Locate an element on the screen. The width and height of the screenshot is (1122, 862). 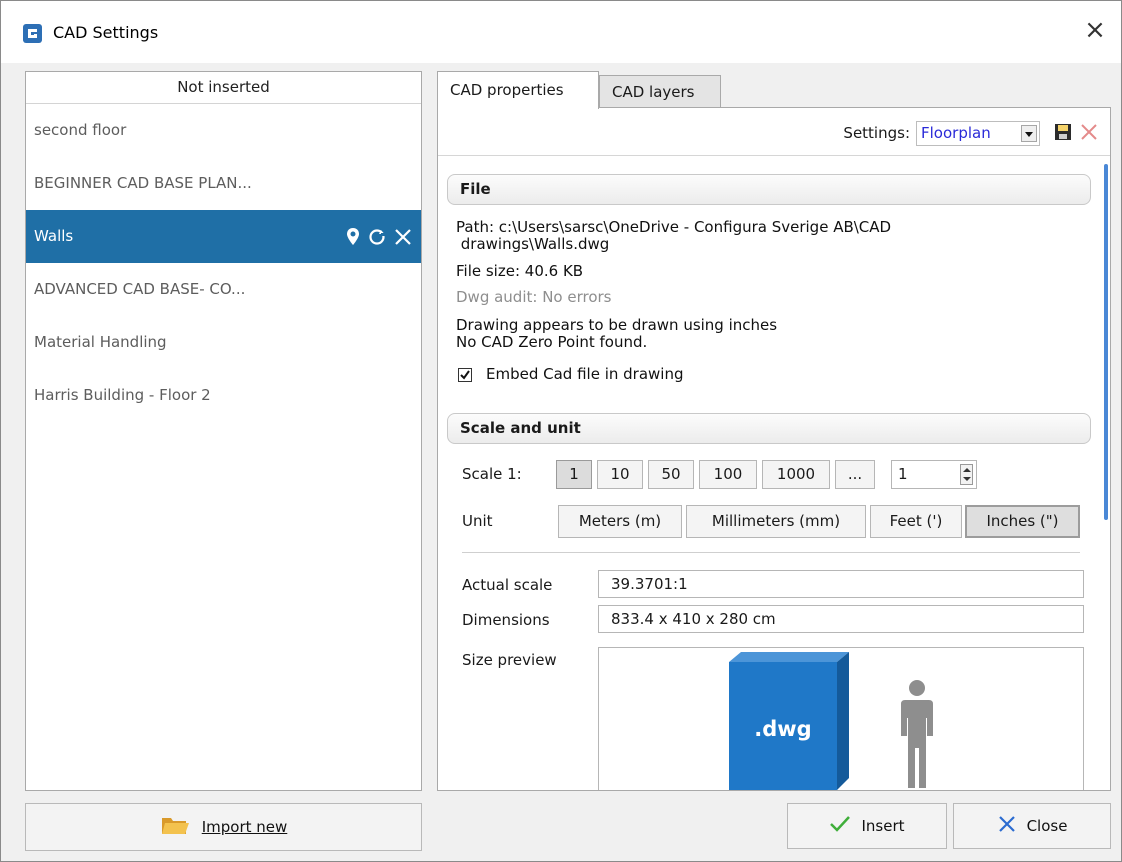
window-title: CAD Settings is located at coordinates (106, 32).